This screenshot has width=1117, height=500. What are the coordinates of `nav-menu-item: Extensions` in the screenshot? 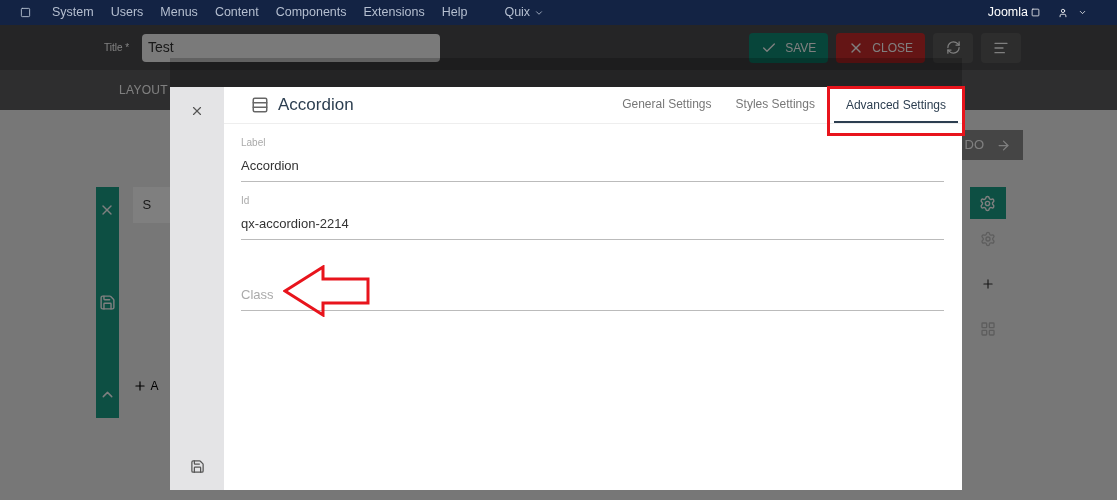 It's located at (394, 12).